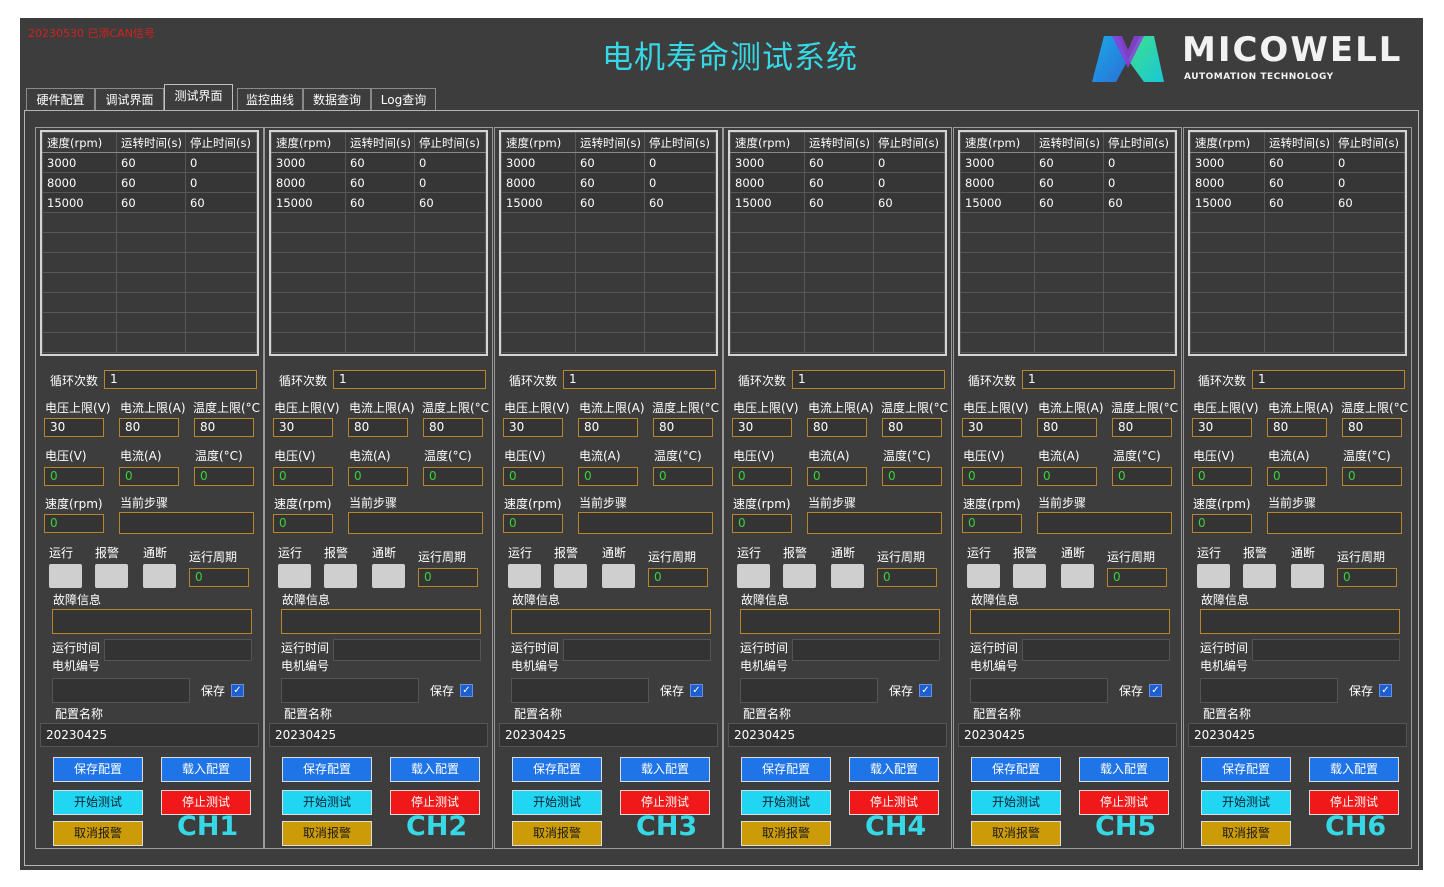 The image size is (1444, 887). Describe the element at coordinates (98, 833) in the screenshot. I see `cancel-alarm-button: 取消报警` at that location.